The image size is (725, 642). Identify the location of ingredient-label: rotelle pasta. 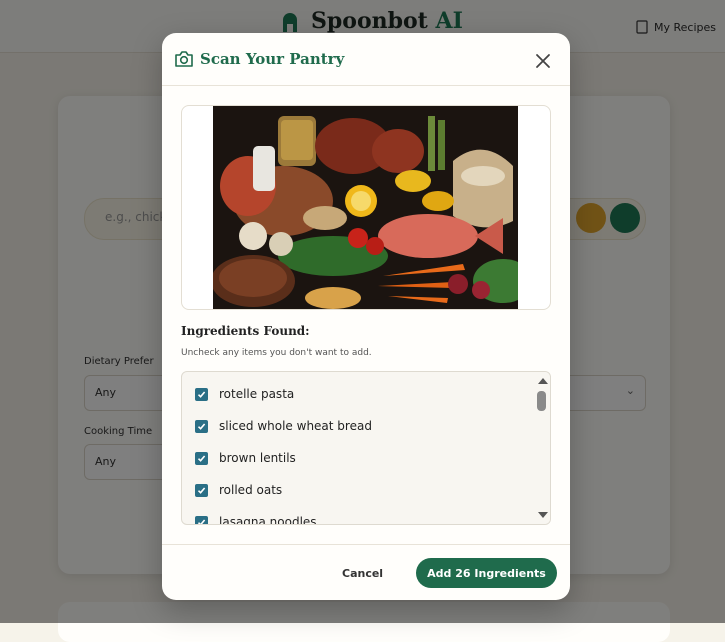
(257, 394).